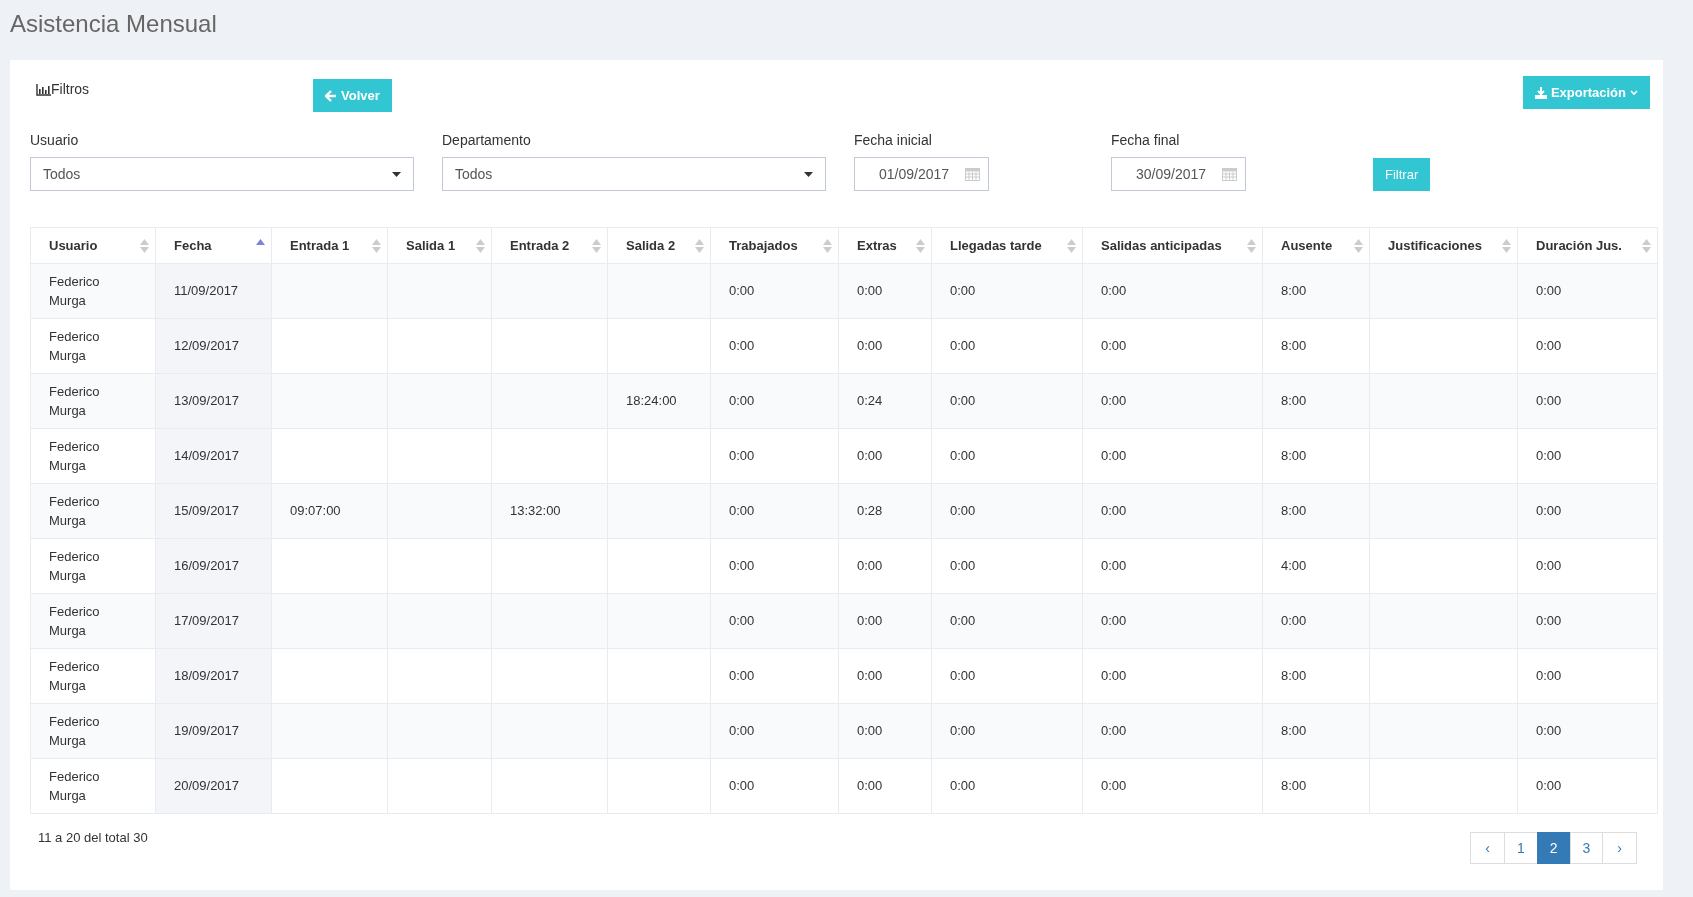  Describe the element at coordinates (55, 140) in the screenshot. I see `field-label: Usuario` at that location.